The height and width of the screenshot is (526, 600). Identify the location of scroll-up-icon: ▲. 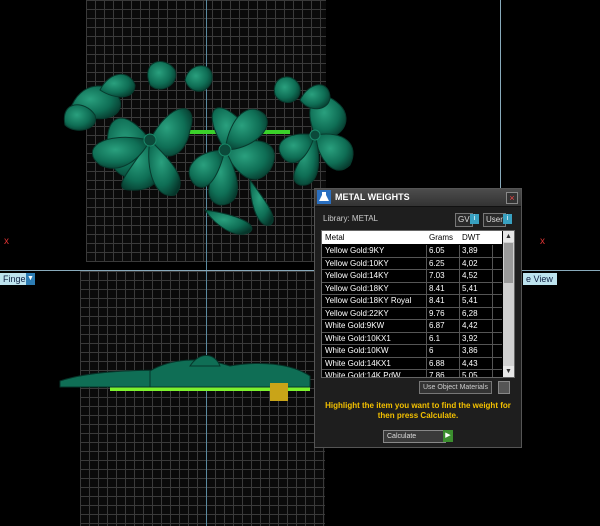
(508, 236).